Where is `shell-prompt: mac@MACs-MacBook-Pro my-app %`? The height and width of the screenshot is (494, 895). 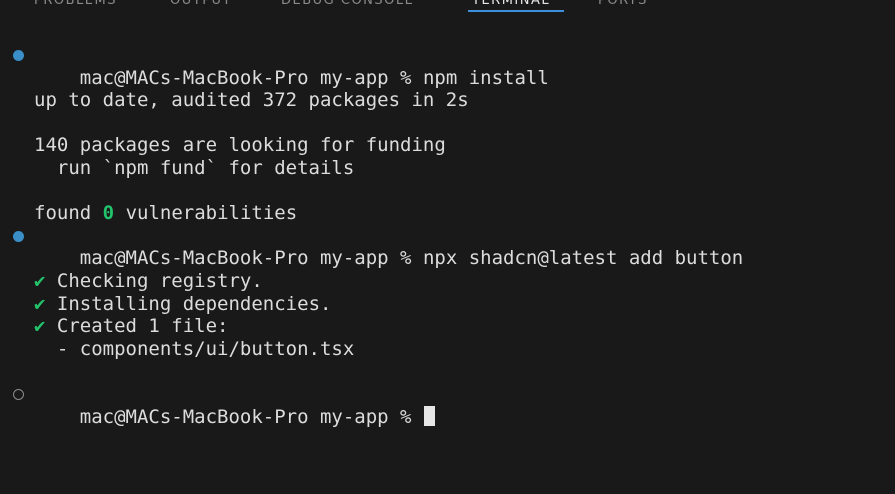
shell-prompt: mac@MACs-MacBook-Pro my-app % is located at coordinates (245, 416).